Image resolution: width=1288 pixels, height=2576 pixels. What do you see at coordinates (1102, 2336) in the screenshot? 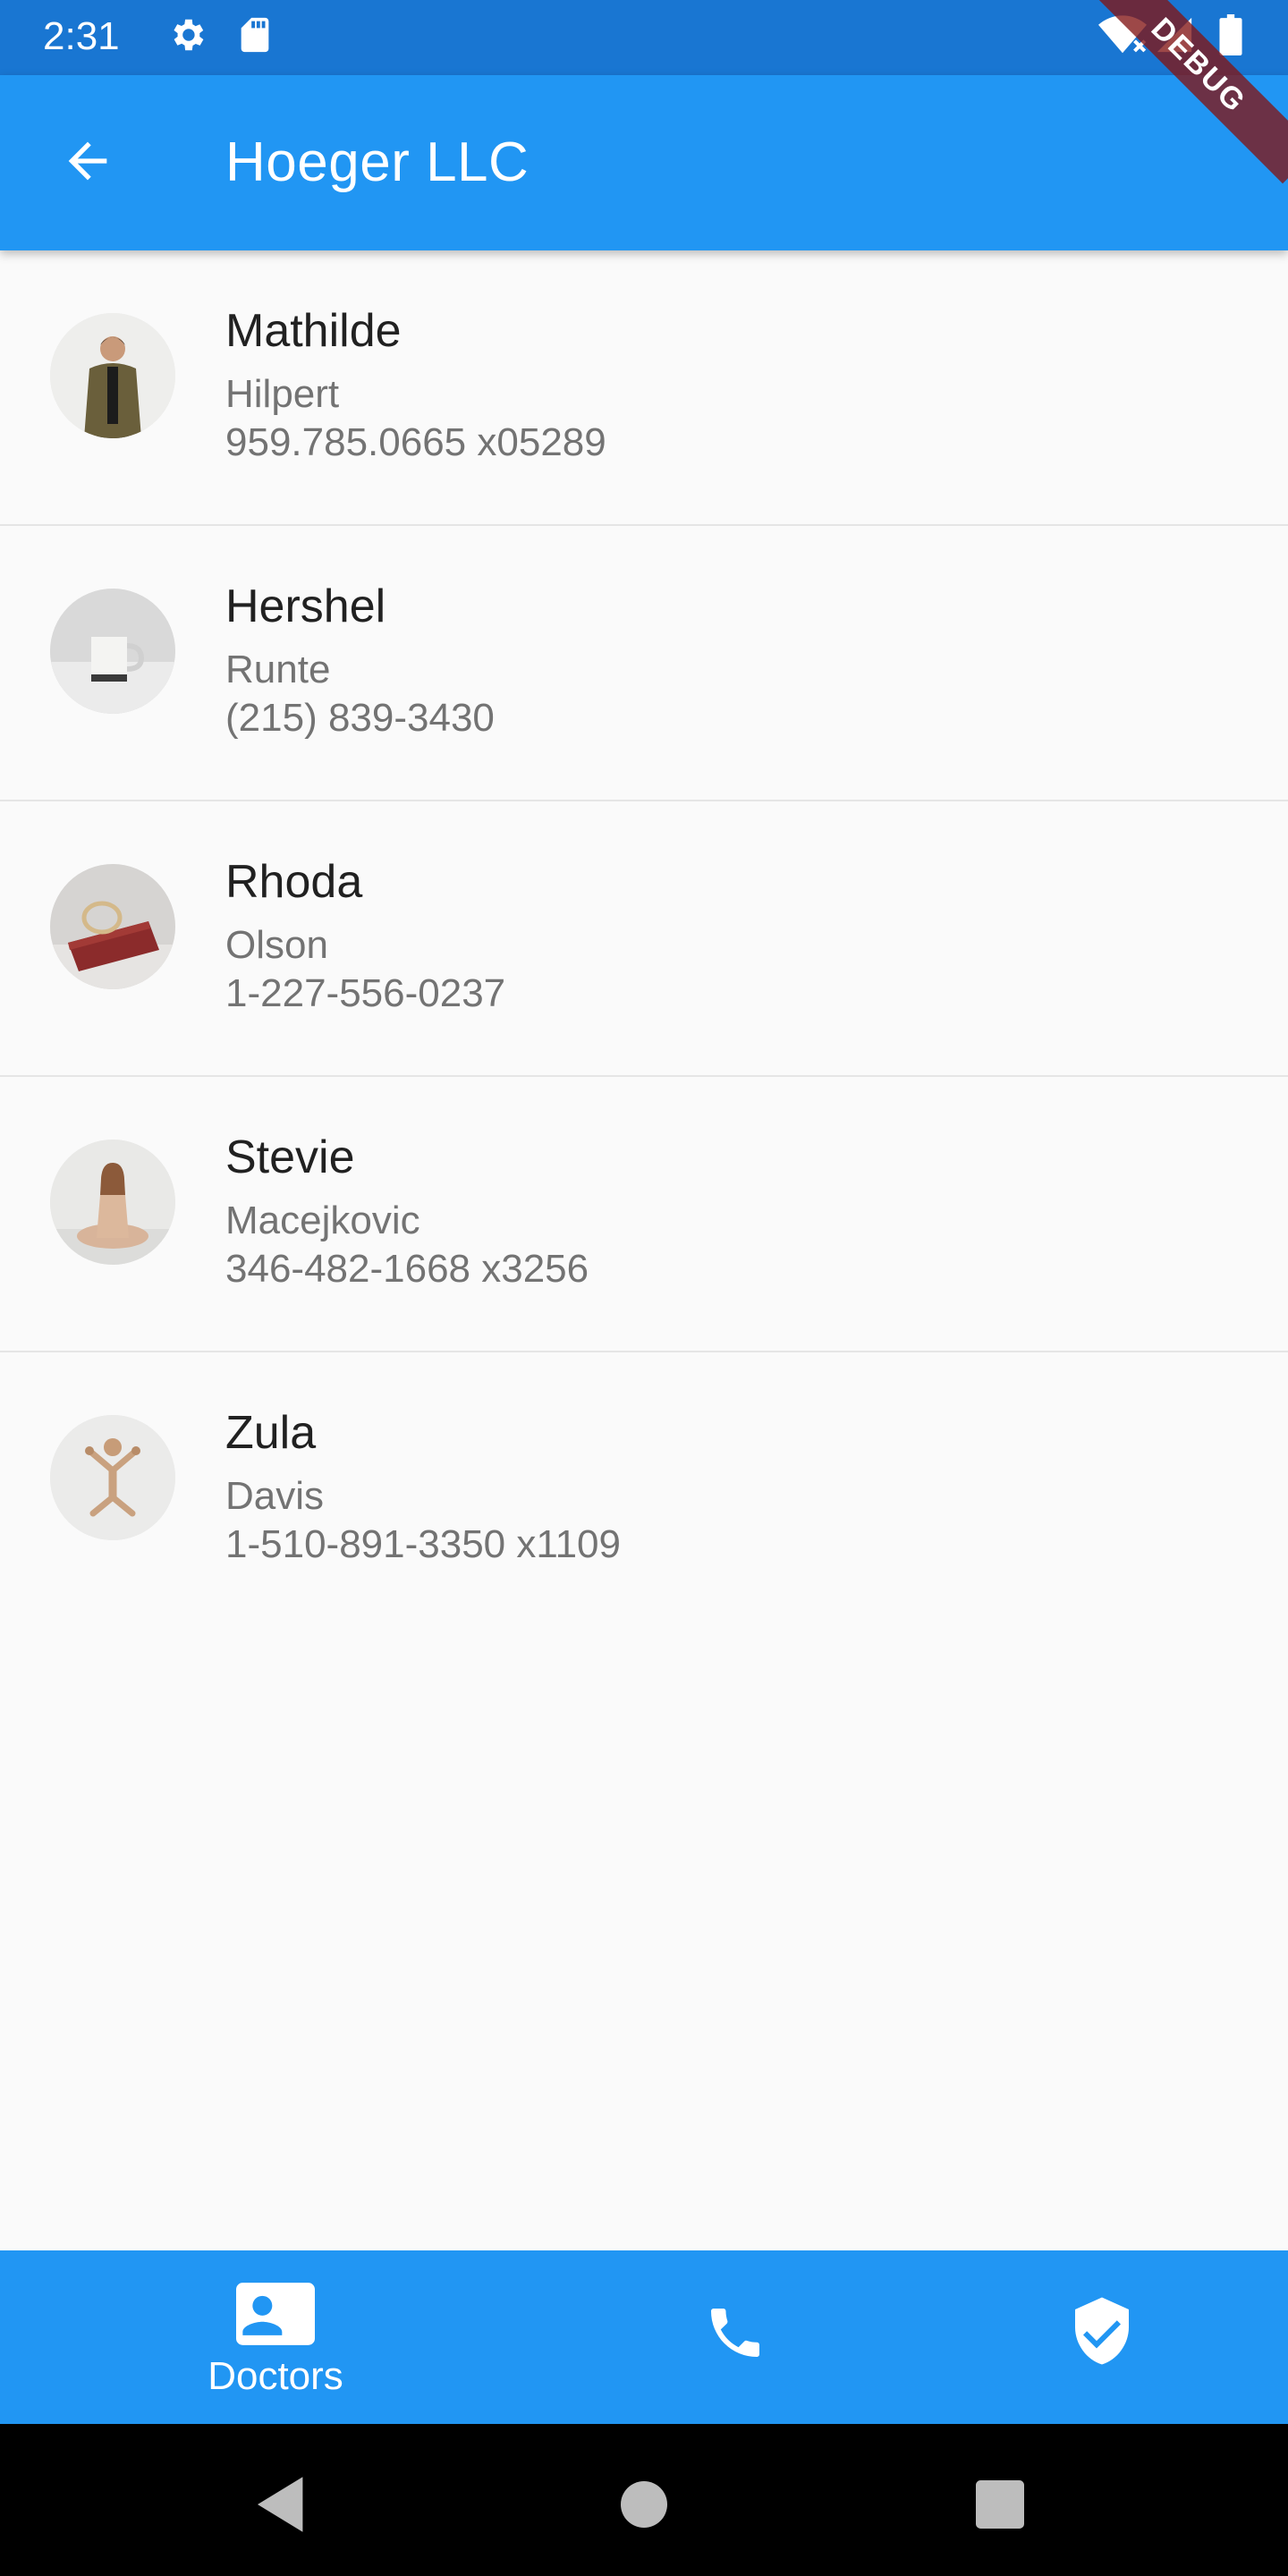
I see `verified-shield-icon` at bounding box center [1102, 2336].